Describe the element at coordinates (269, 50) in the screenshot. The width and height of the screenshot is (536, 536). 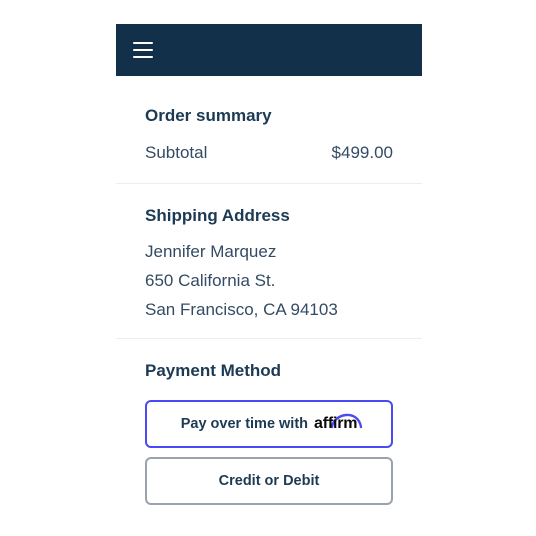
I see `top-navigation-bar` at that location.